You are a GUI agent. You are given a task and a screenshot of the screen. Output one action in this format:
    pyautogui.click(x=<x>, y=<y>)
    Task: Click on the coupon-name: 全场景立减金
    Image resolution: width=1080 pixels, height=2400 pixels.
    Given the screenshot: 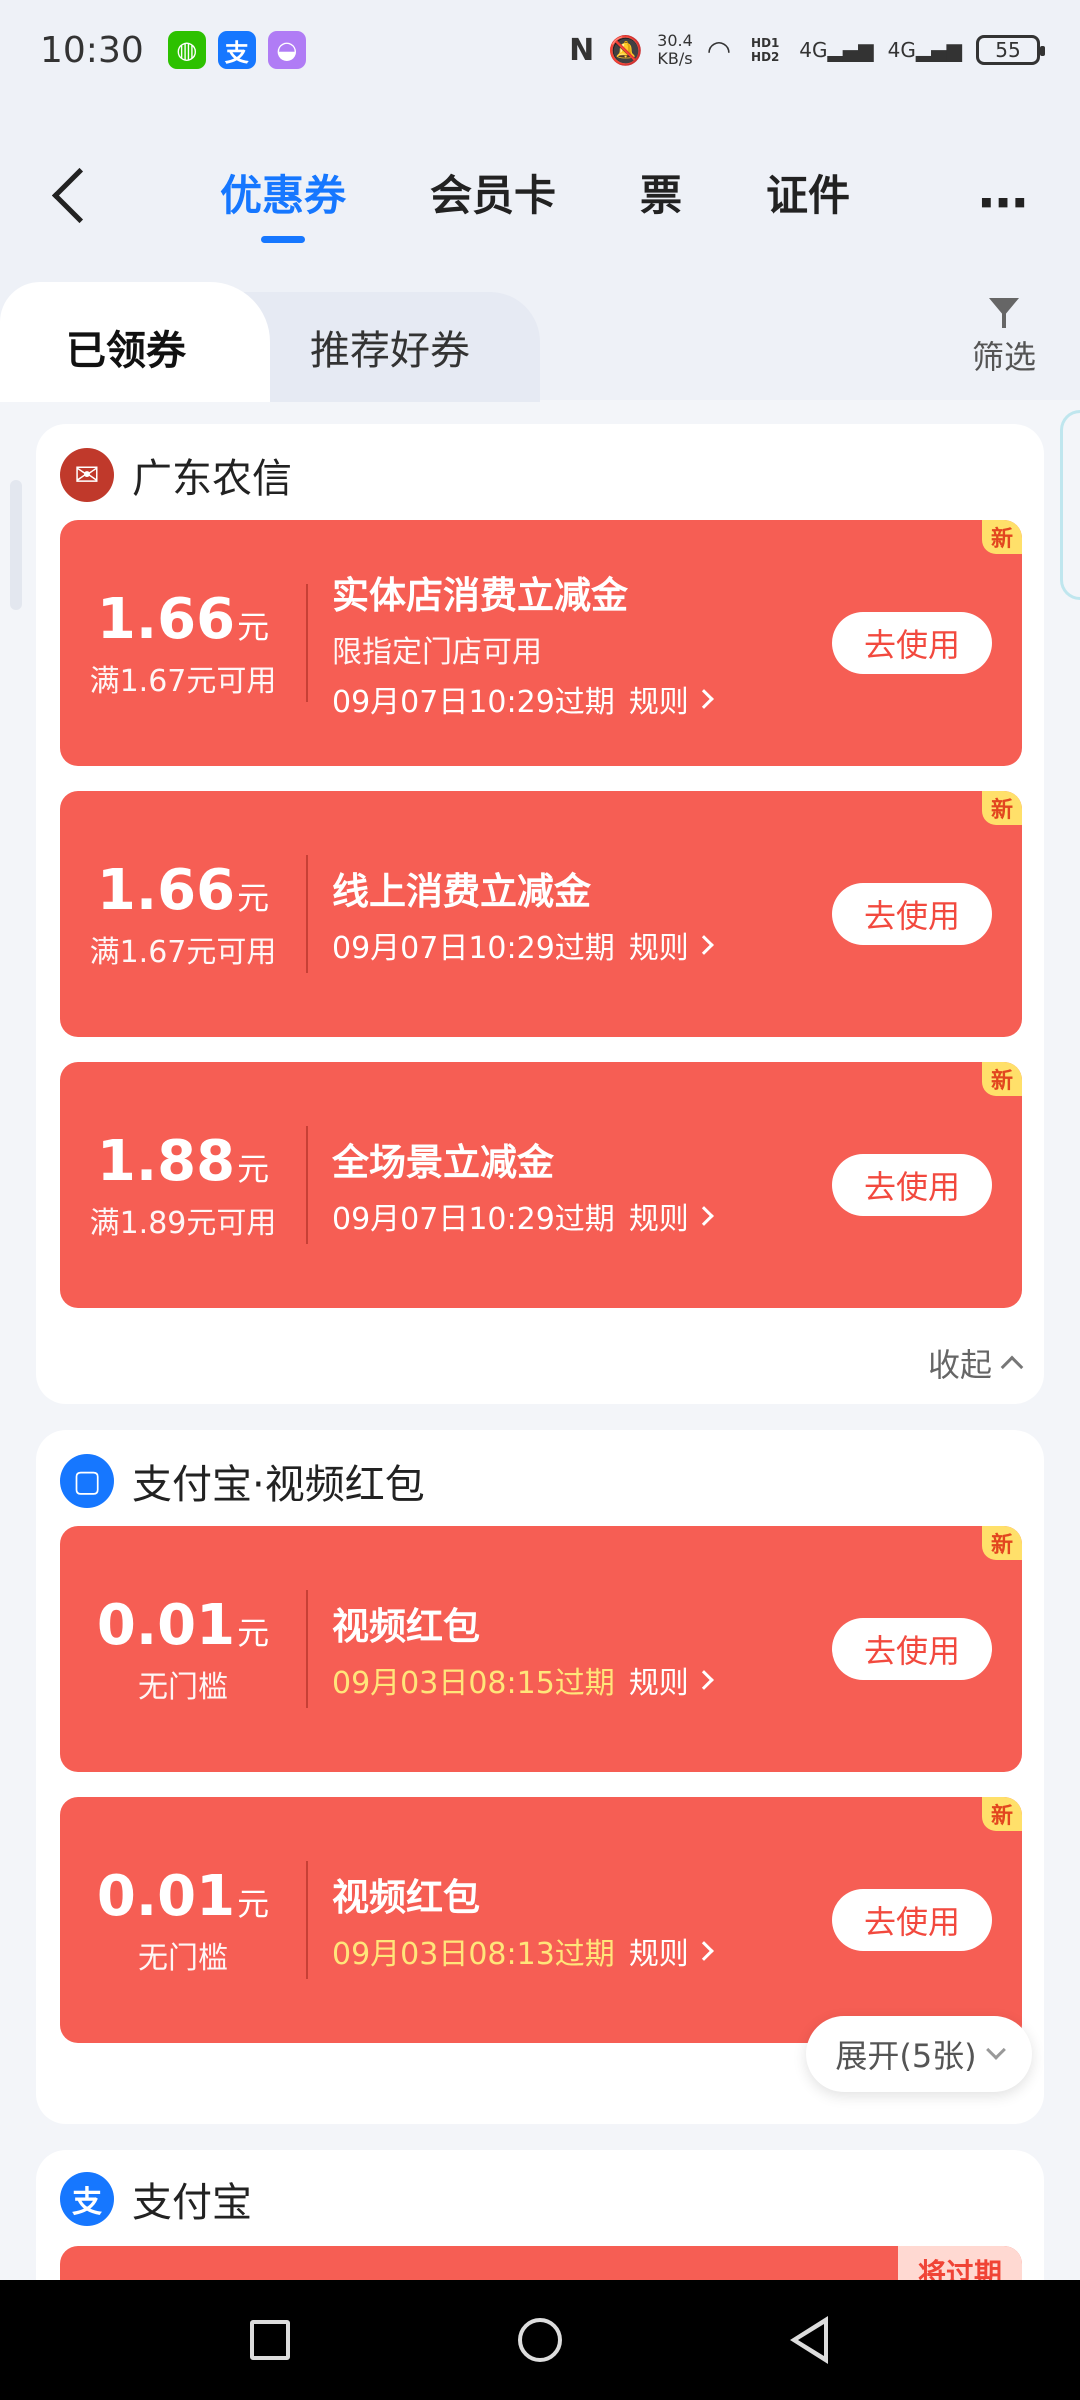 What is the action you would take?
    pyautogui.click(x=443, y=1162)
    